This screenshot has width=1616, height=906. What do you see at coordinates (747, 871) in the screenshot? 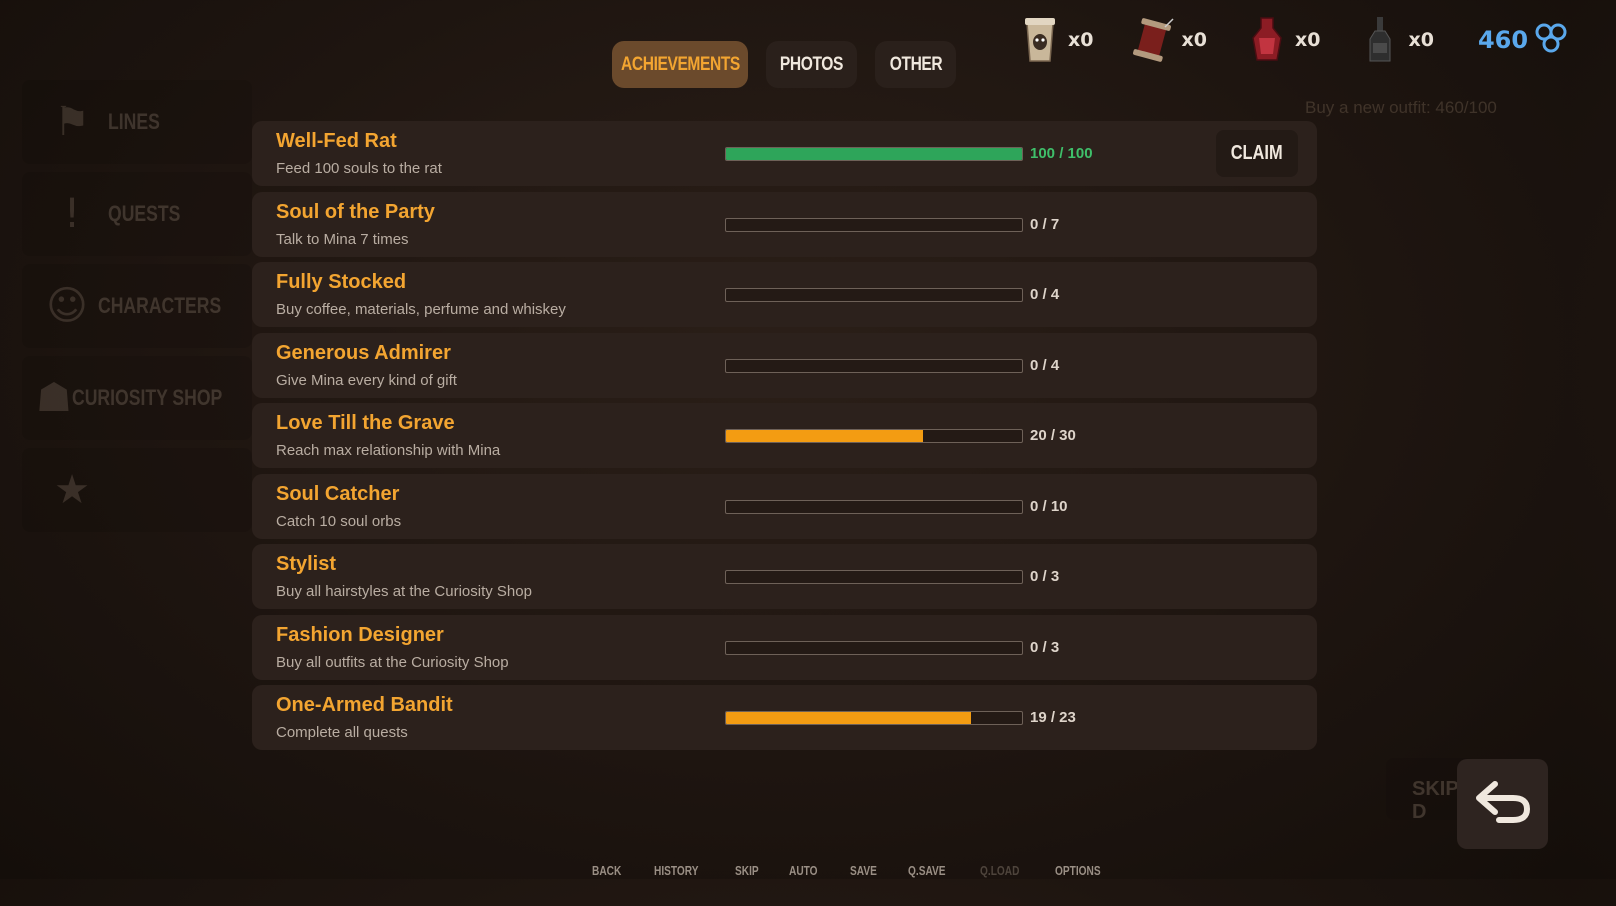
I see `quick-menu-skip: SKIP` at bounding box center [747, 871].